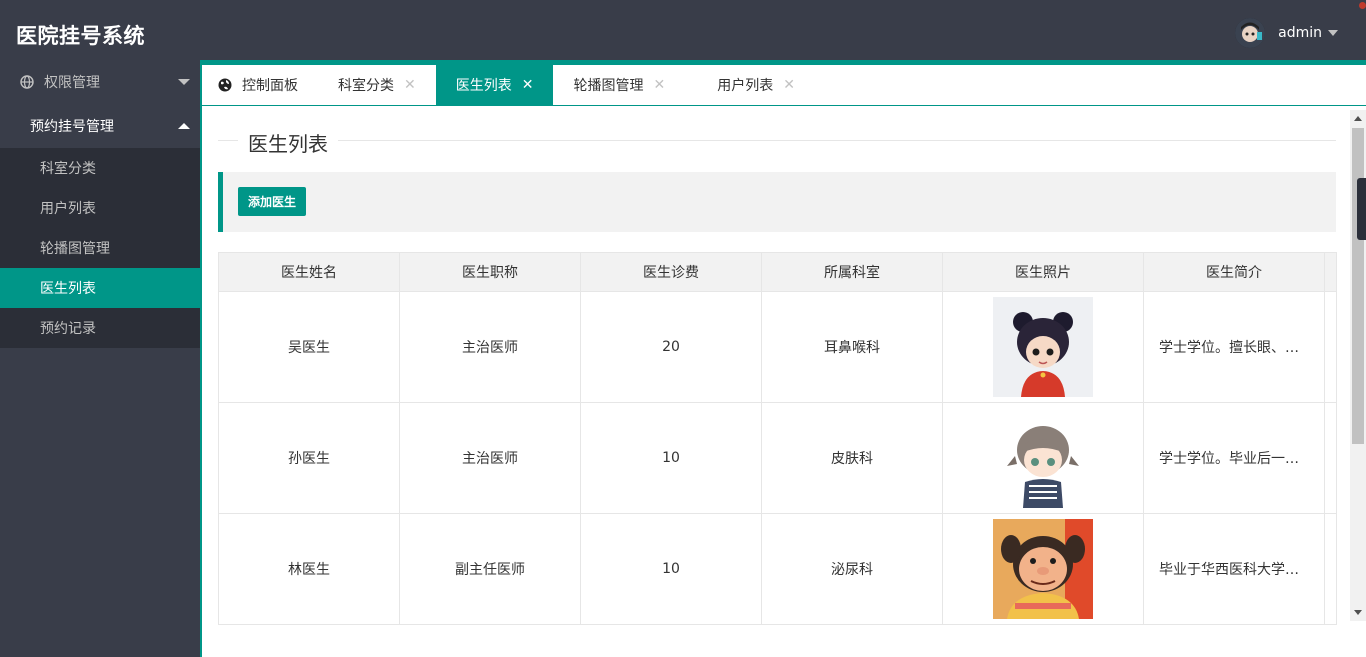 This screenshot has height=657, width=1366. Describe the element at coordinates (184, 126) in the screenshot. I see `chevron-up-icon` at that location.